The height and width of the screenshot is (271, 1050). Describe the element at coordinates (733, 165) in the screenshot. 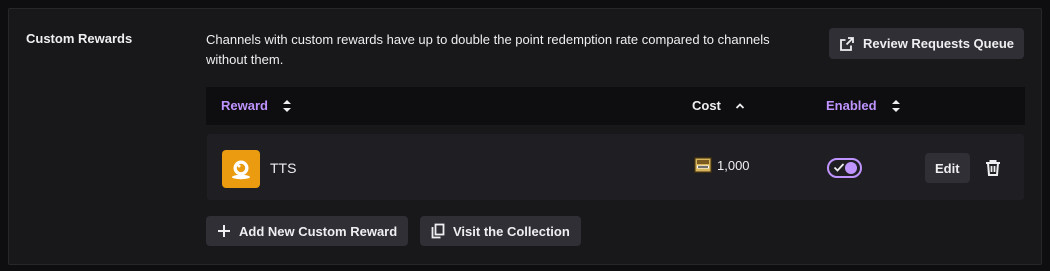

I see `reward-cost-value: 1,000` at that location.